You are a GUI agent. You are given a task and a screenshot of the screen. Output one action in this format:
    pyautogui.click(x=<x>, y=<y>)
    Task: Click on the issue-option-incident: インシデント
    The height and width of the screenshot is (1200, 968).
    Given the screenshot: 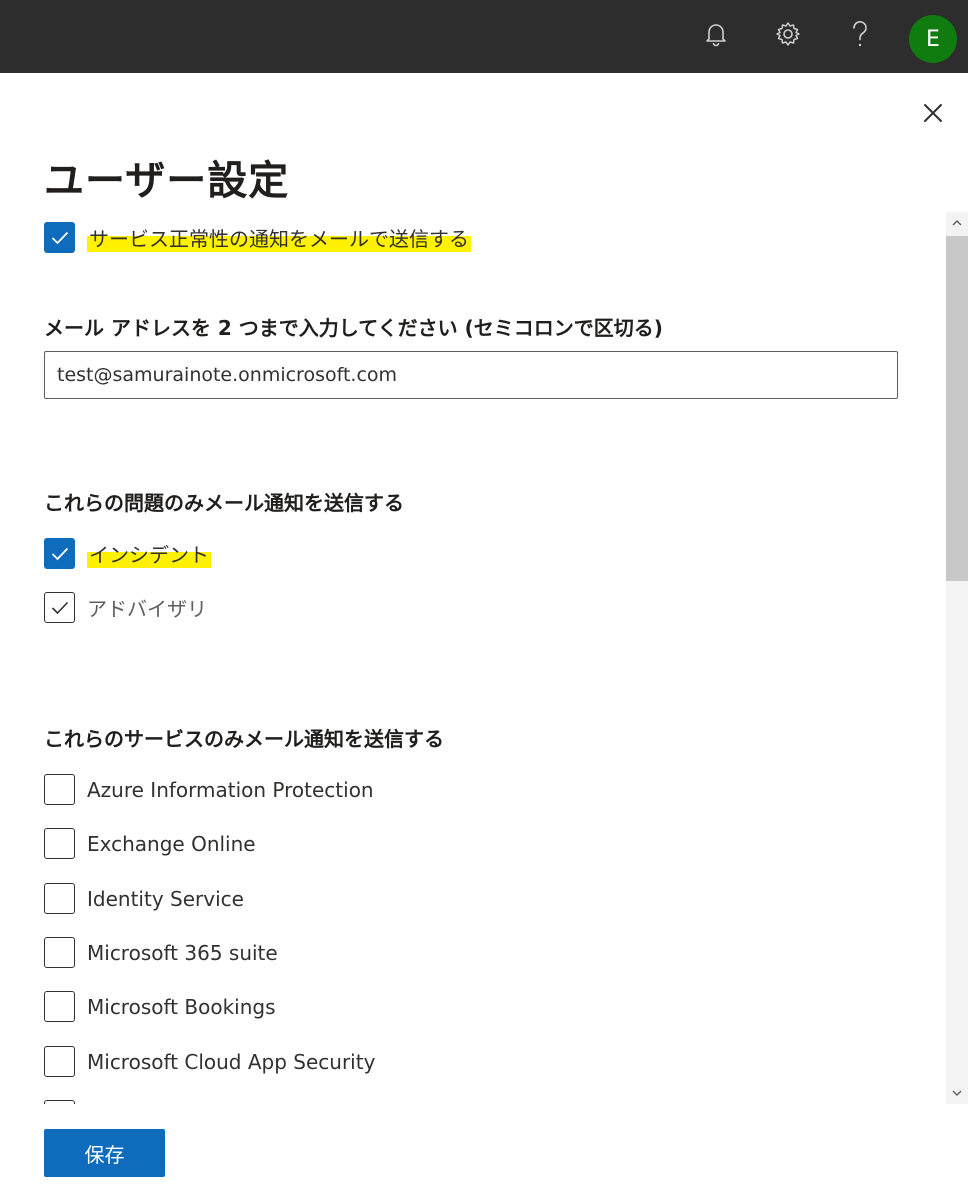 What is the action you would take?
    pyautogui.click(x=127, y=553)
    